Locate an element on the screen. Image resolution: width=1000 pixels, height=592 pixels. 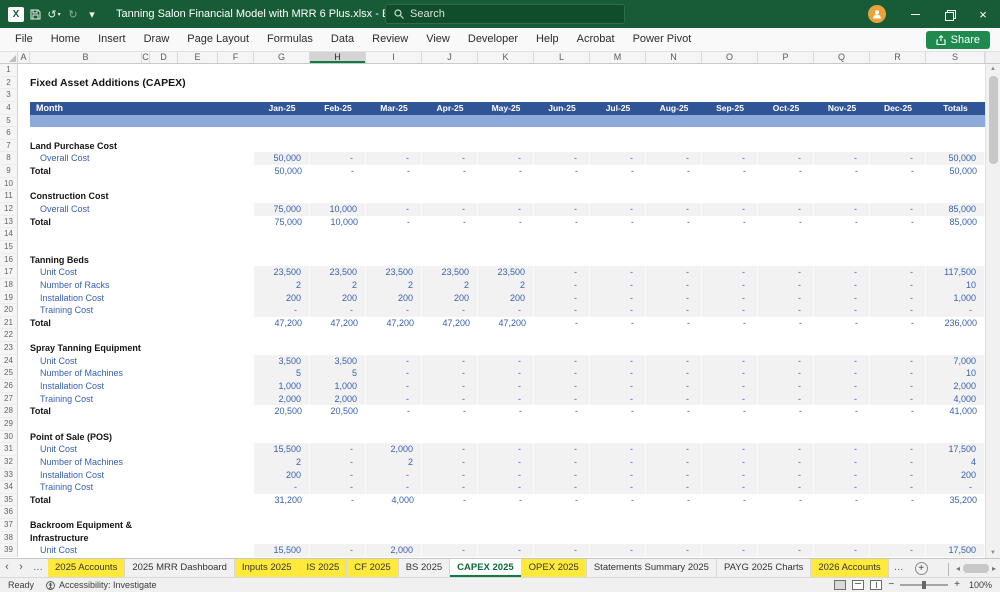
cell-G38 is located at coordinates (282, 538).